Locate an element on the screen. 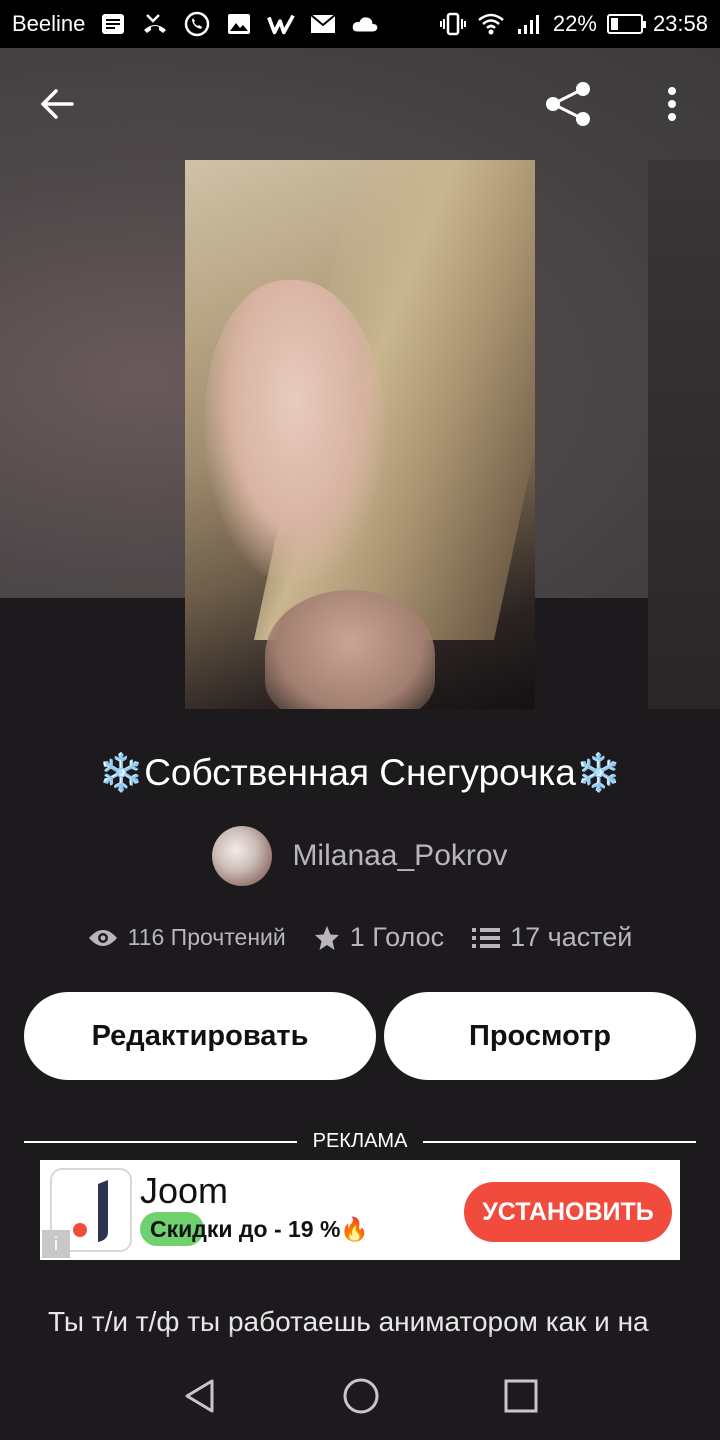  story-title: ❄️Собственная Снегурочка❄️ is located at coordinates (360, 772).